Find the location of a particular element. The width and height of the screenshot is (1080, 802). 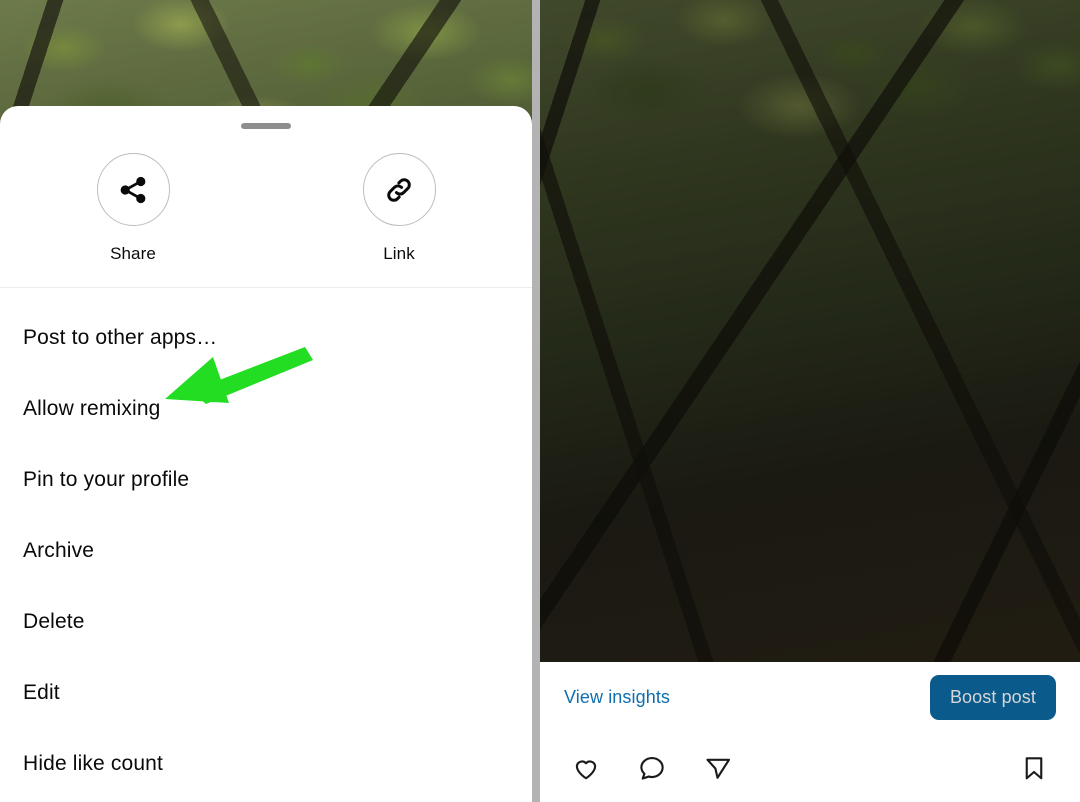

boost-post-button: Boost post is located at coordinates (992, 697).